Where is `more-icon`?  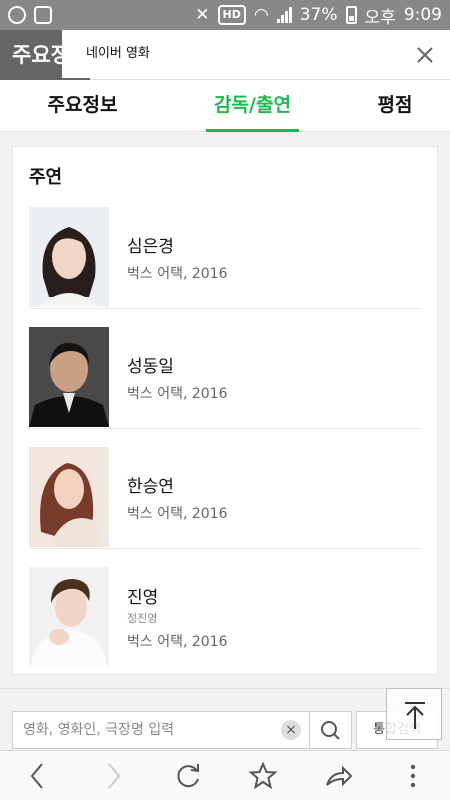 more-icon is located at coordinates (412, 775).